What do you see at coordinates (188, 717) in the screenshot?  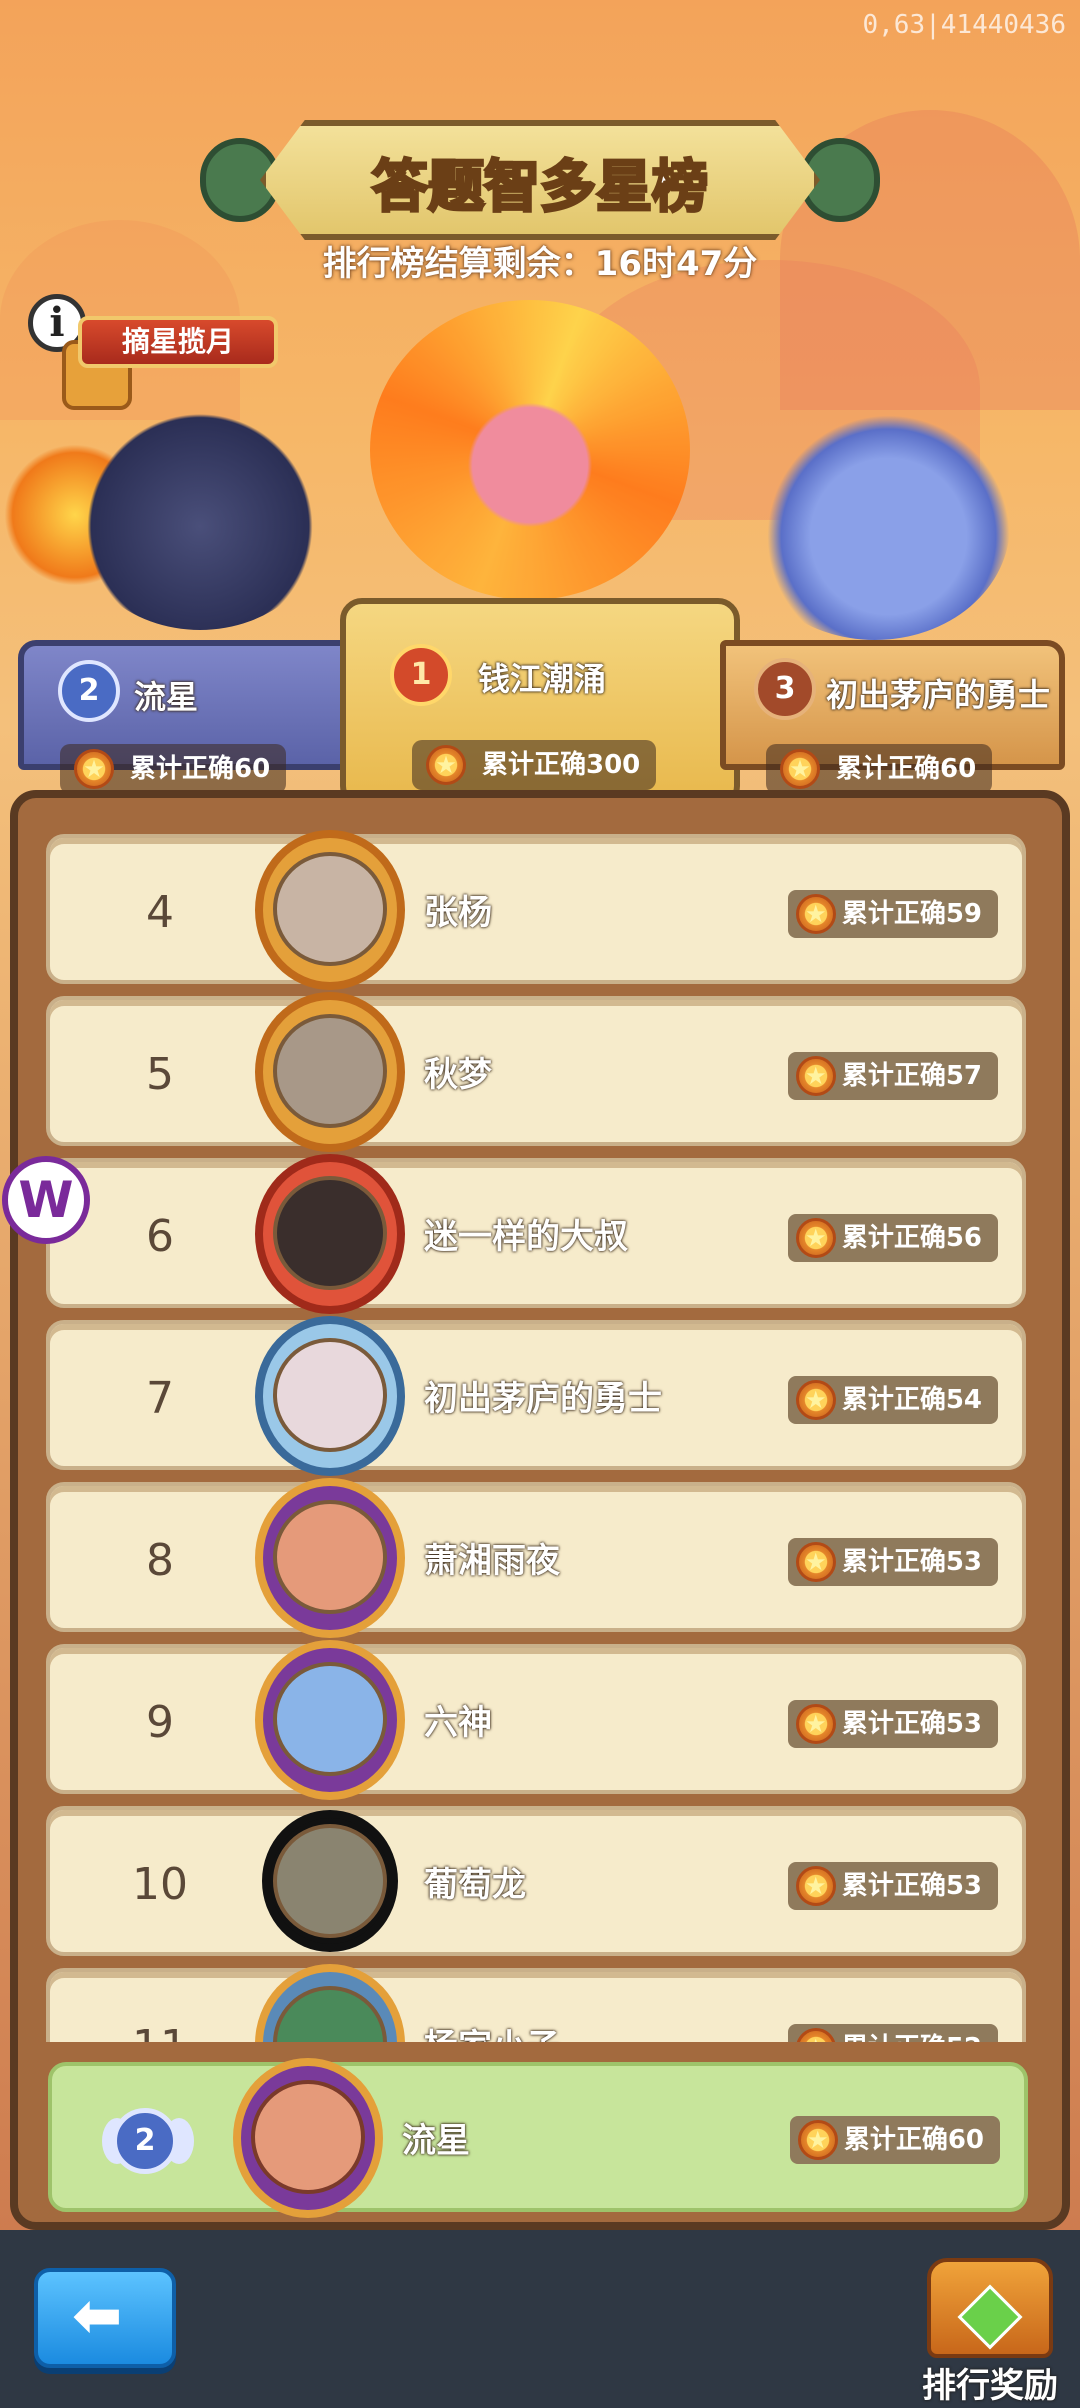 I see `podium-second: 2 流星 累计正确60` at bounding box center [188, 717].